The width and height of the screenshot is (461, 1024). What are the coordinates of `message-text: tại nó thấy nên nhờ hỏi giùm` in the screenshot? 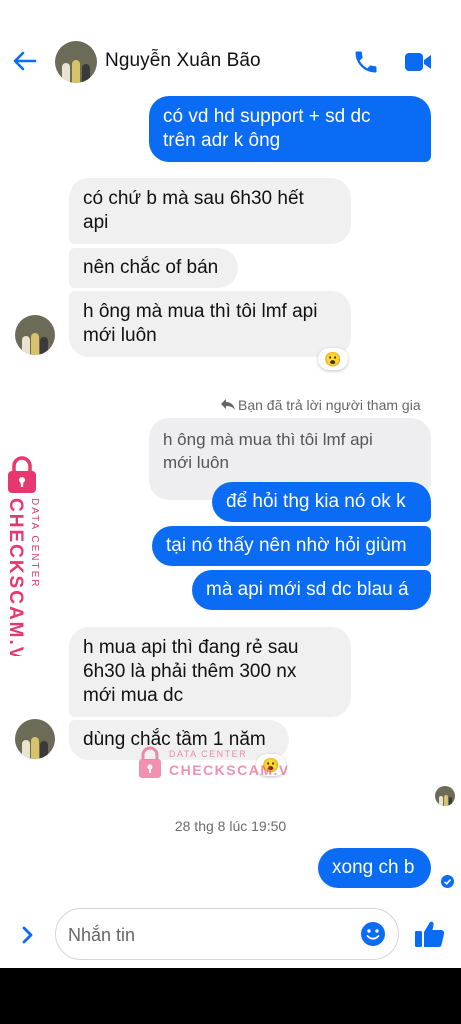 It's located at (286, 545).